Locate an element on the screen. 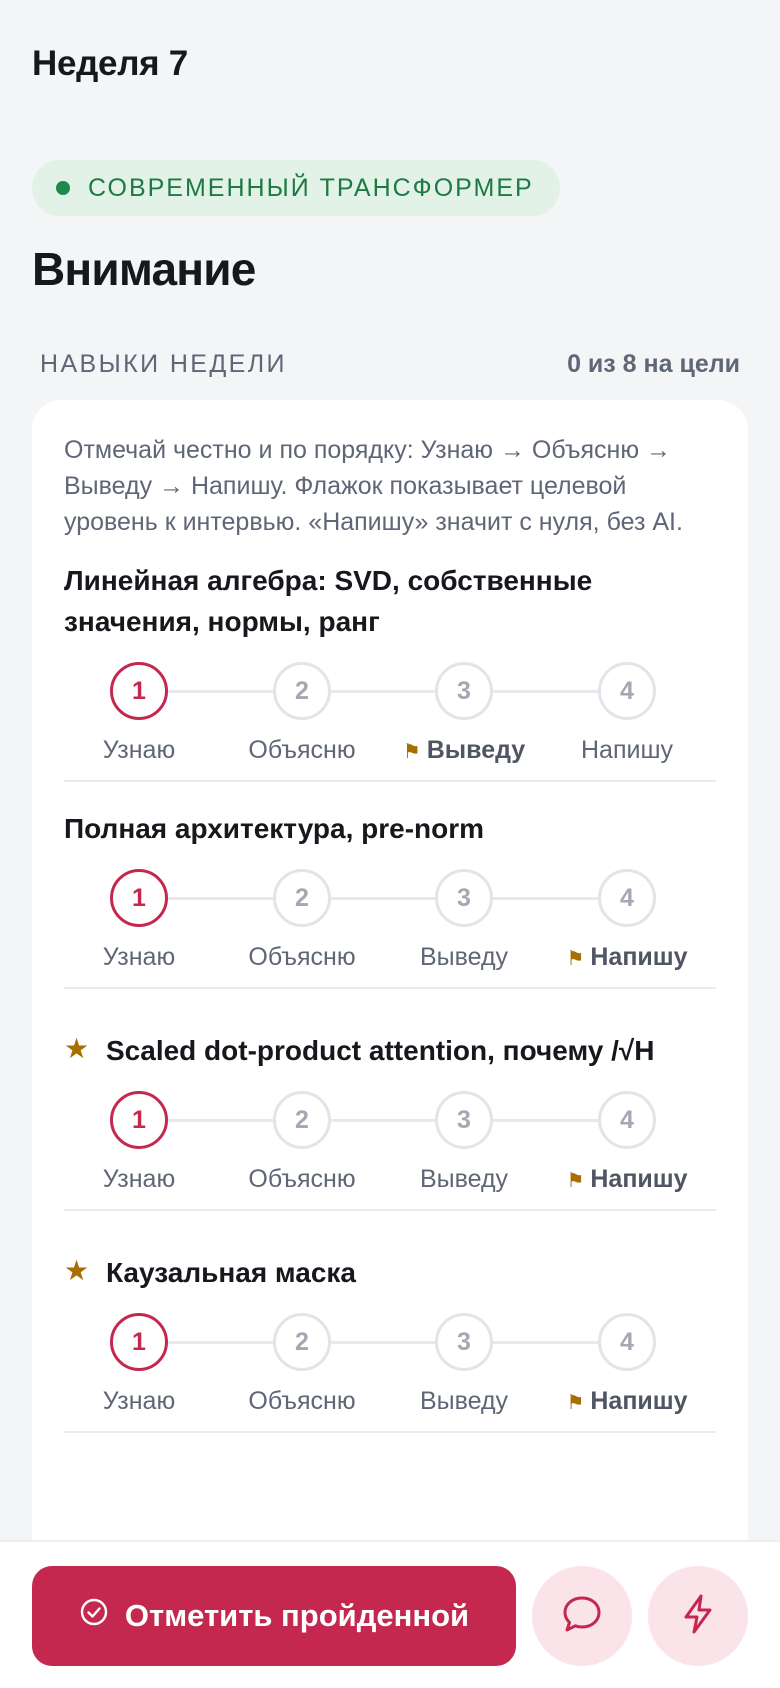 The image size is (780, 1688). level-stepper: 1 Узнаю 2 Объясню 3 ⚑ Выведу 4 Напишу is located at coordinates (390, 717).